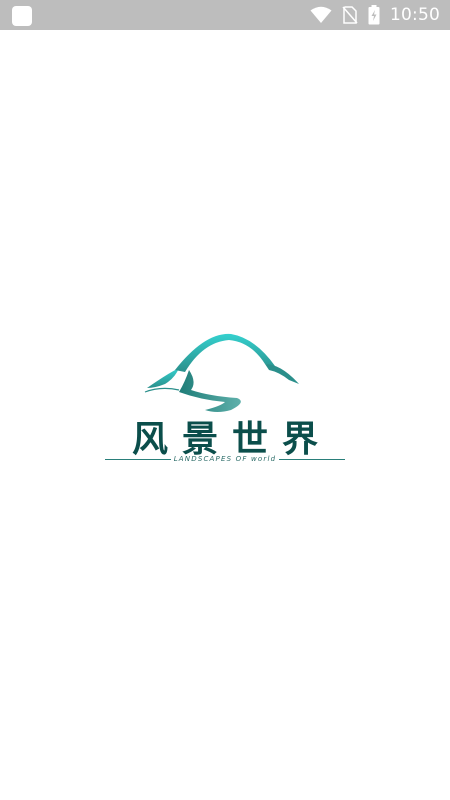 This screenshot has width=450, height=800. I want to click on status-icons: 10:50, so click(375, 15).